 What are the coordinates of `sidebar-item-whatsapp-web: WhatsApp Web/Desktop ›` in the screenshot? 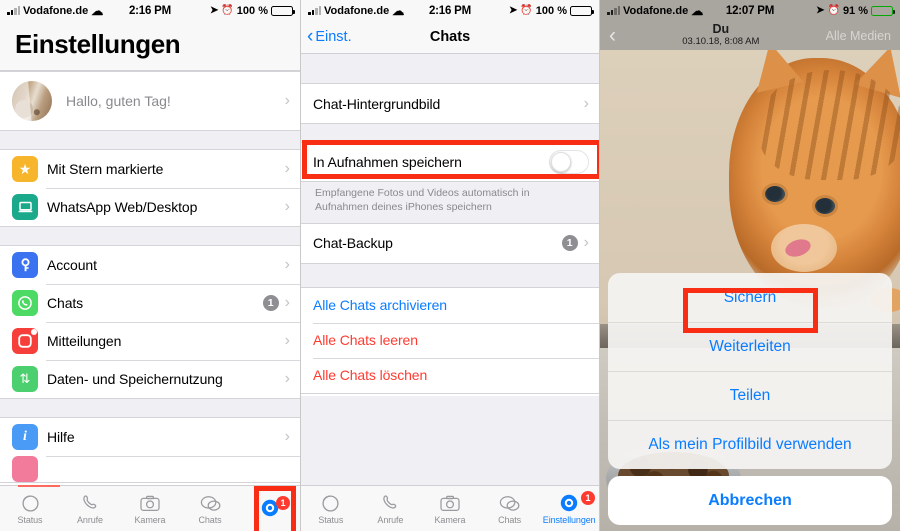 It's located at (150, 207).